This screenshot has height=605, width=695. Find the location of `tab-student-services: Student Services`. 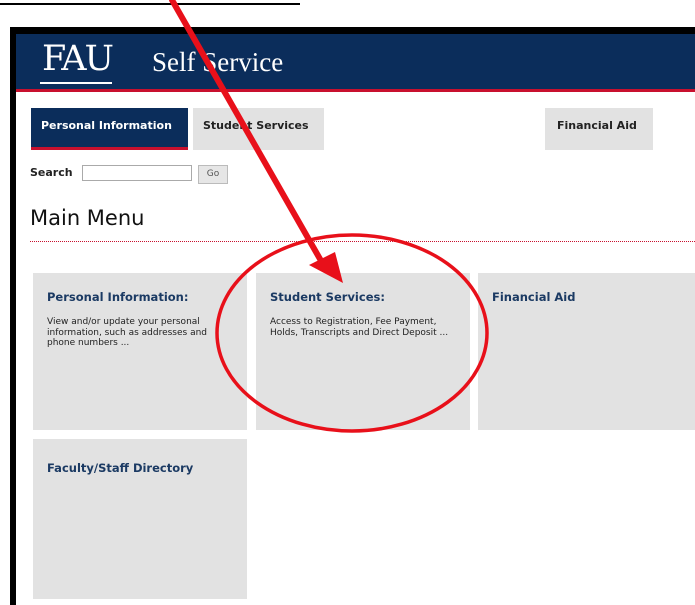

tab-student-services: Student Services is located at coordinates (258, 129).